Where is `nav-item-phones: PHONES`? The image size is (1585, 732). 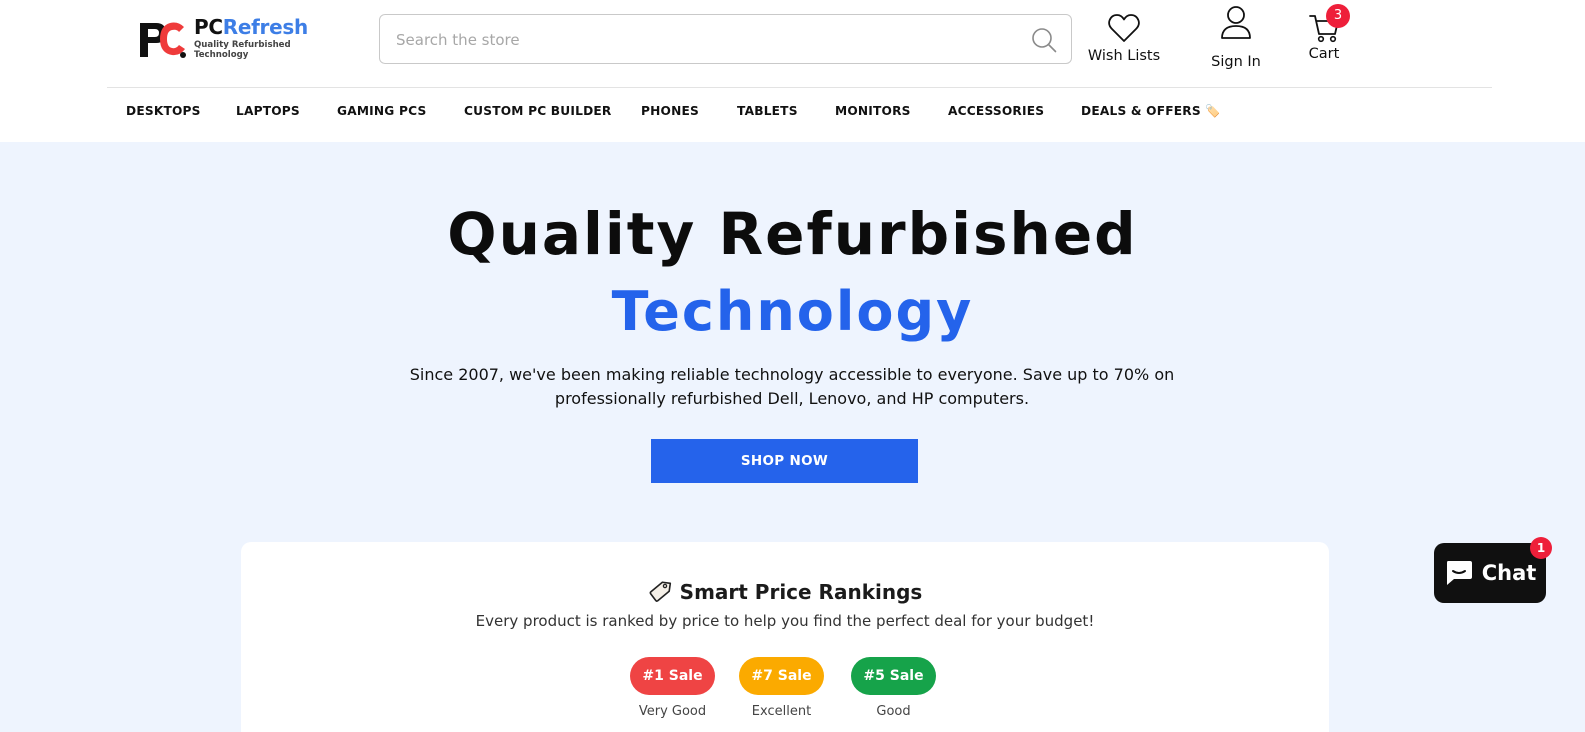
nav-item-phones: PHONES is located at coordinates (689, 111).